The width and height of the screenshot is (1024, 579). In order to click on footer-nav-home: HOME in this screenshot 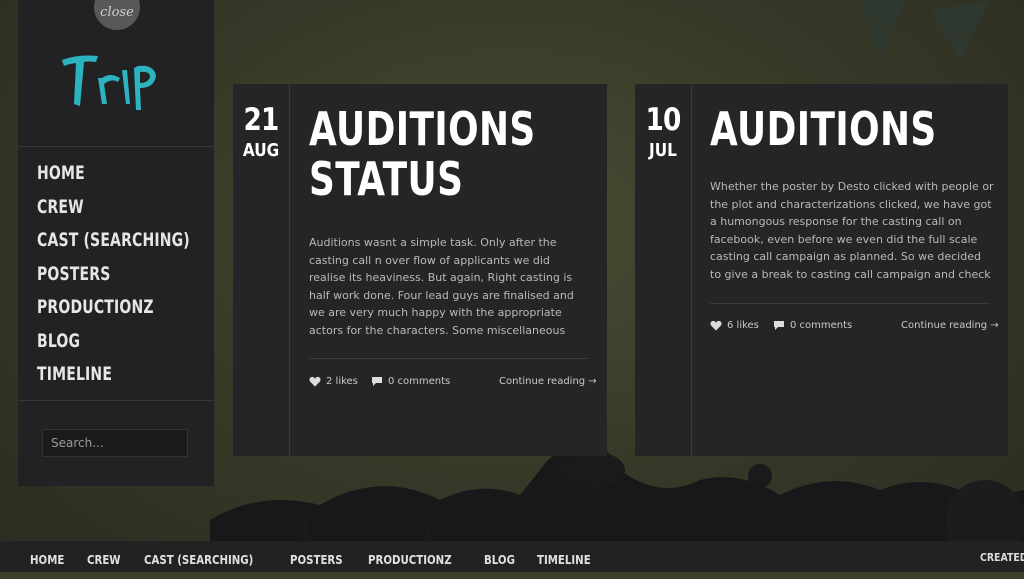, I will do `click(47, 556)`.